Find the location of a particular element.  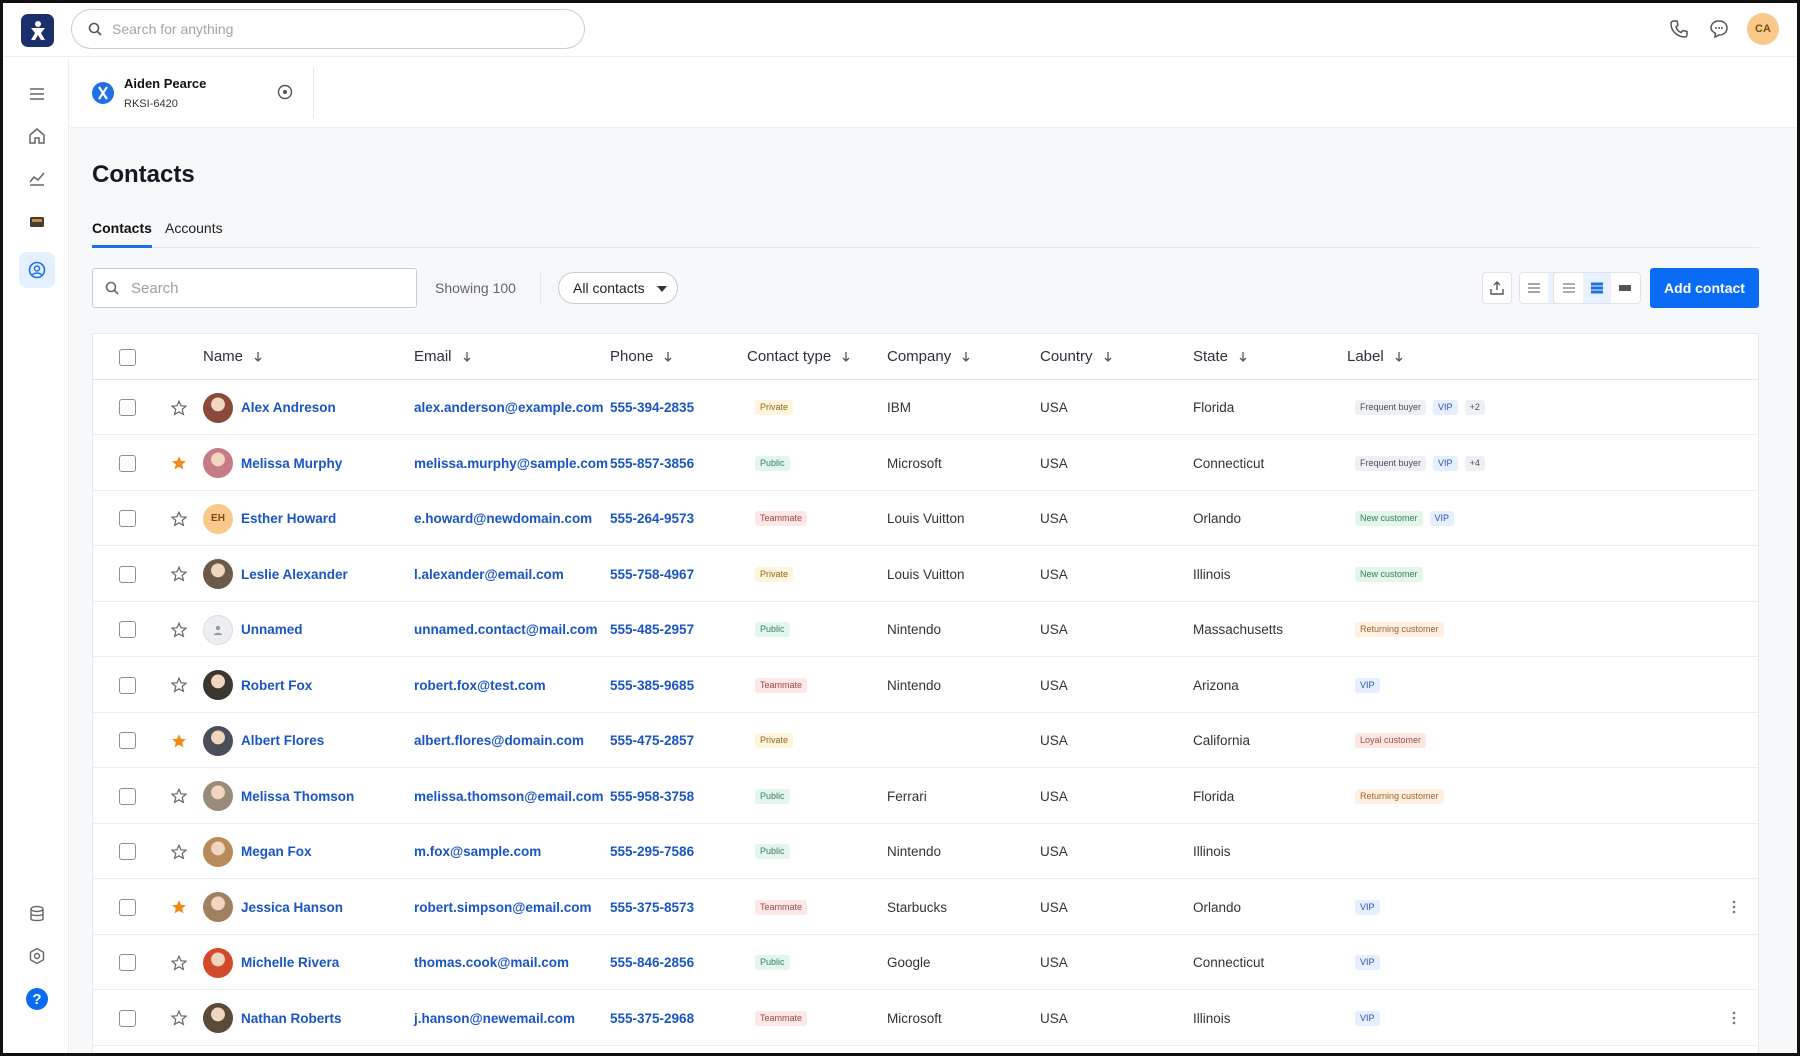

user-avatar: CA is located at coordinates (1763, 29).